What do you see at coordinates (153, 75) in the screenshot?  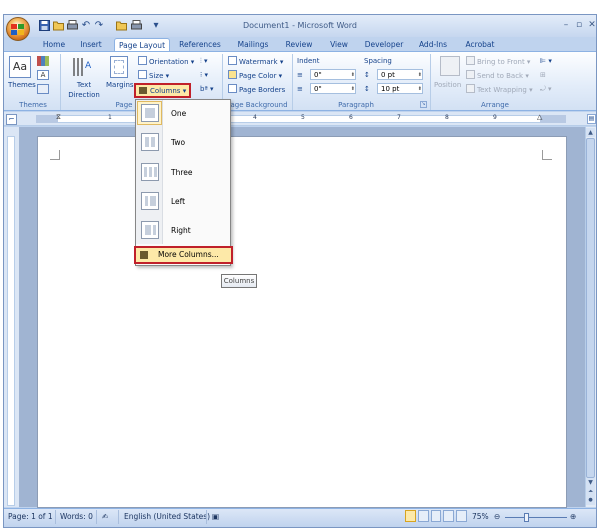 I see `size-button: Size ▾` at bounding box center [153, 75].